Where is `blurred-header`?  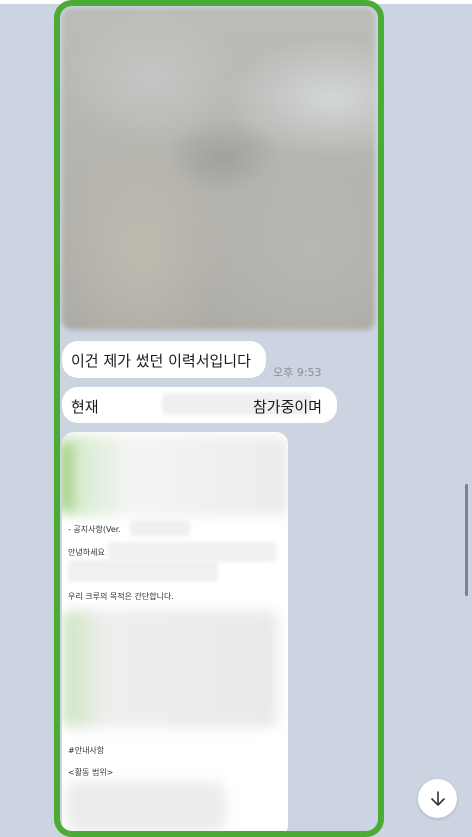
blurred-header is located at coordinates (175, 476).